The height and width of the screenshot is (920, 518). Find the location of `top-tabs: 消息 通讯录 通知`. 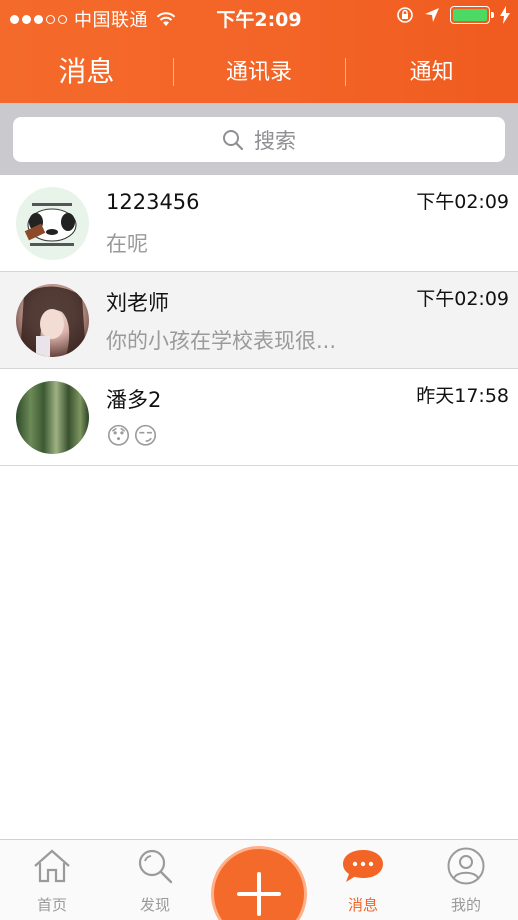

top-tabs: 消息 通讯录 通知 is located at coordinates (259, 69).